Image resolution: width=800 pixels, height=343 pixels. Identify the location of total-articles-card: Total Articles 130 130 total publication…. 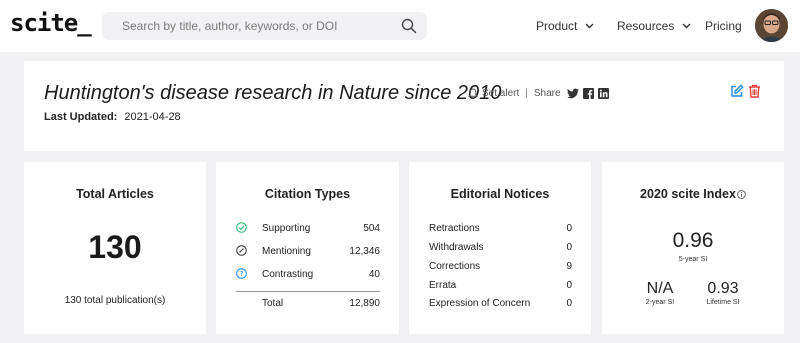
(115, 248).